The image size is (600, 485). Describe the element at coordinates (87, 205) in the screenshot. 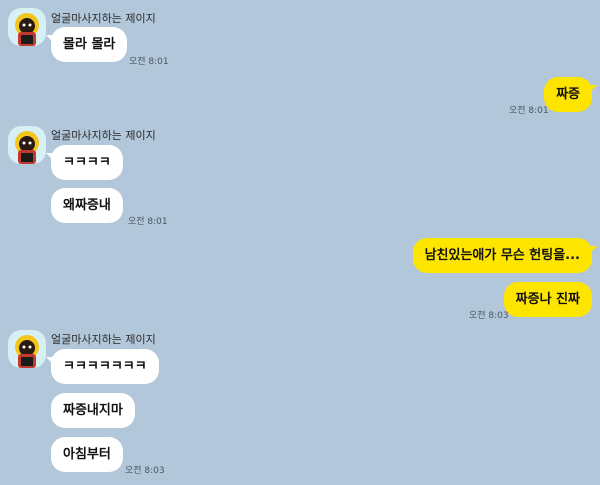

I see `message-bubble: 왜짜증내` at that location.